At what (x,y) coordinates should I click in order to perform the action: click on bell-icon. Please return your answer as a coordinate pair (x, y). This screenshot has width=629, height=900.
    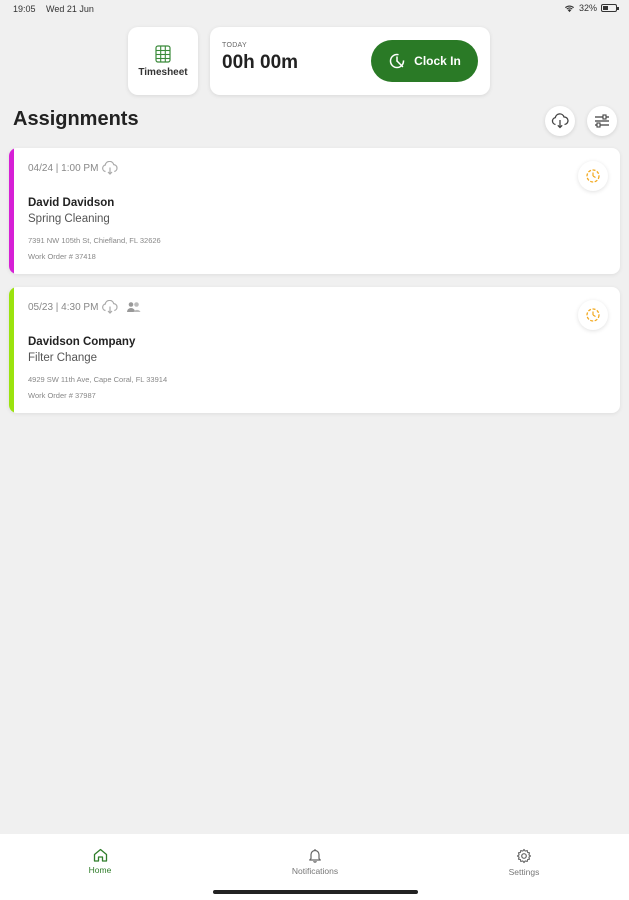
    Looking at the image, I should click on (315, 856).